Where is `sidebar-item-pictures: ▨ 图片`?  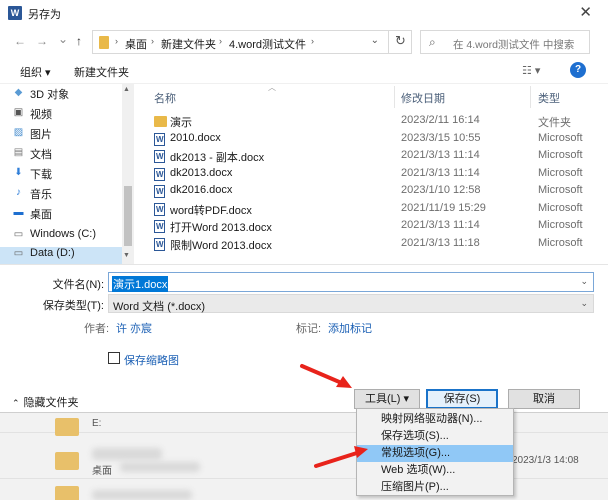 sidebar-item-pictures: ▨ 图片 is located at coordinates (33, 135).